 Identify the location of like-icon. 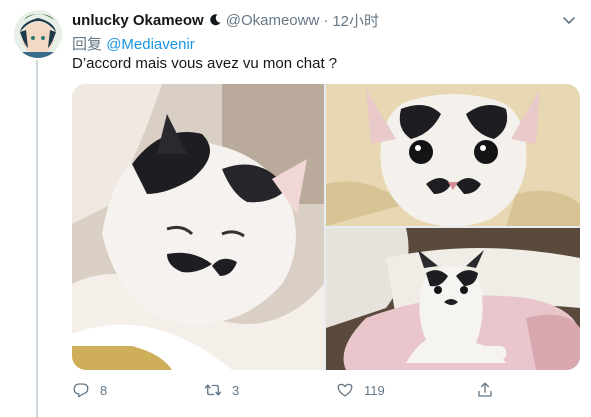
(345, 390).